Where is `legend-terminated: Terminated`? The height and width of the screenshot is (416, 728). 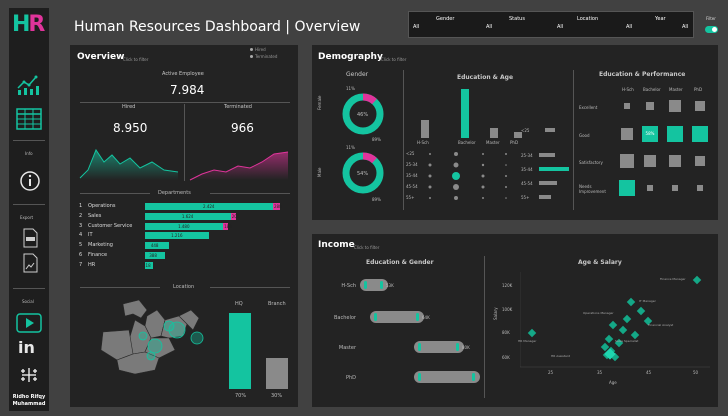 legend-terminated: Terminated is located at coordinates (266, 56).